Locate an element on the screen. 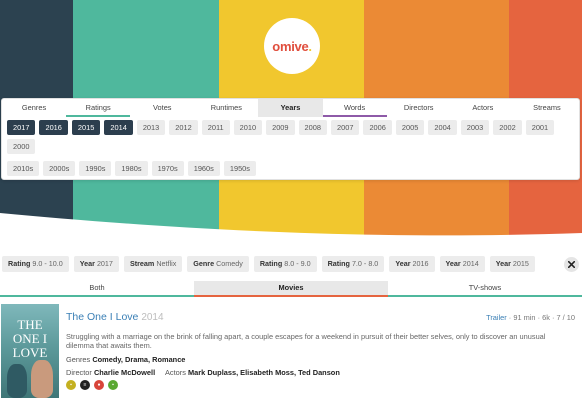 The image size is (582, 403). year-chip-2014: 2014 is located at coordinates (118, 127).